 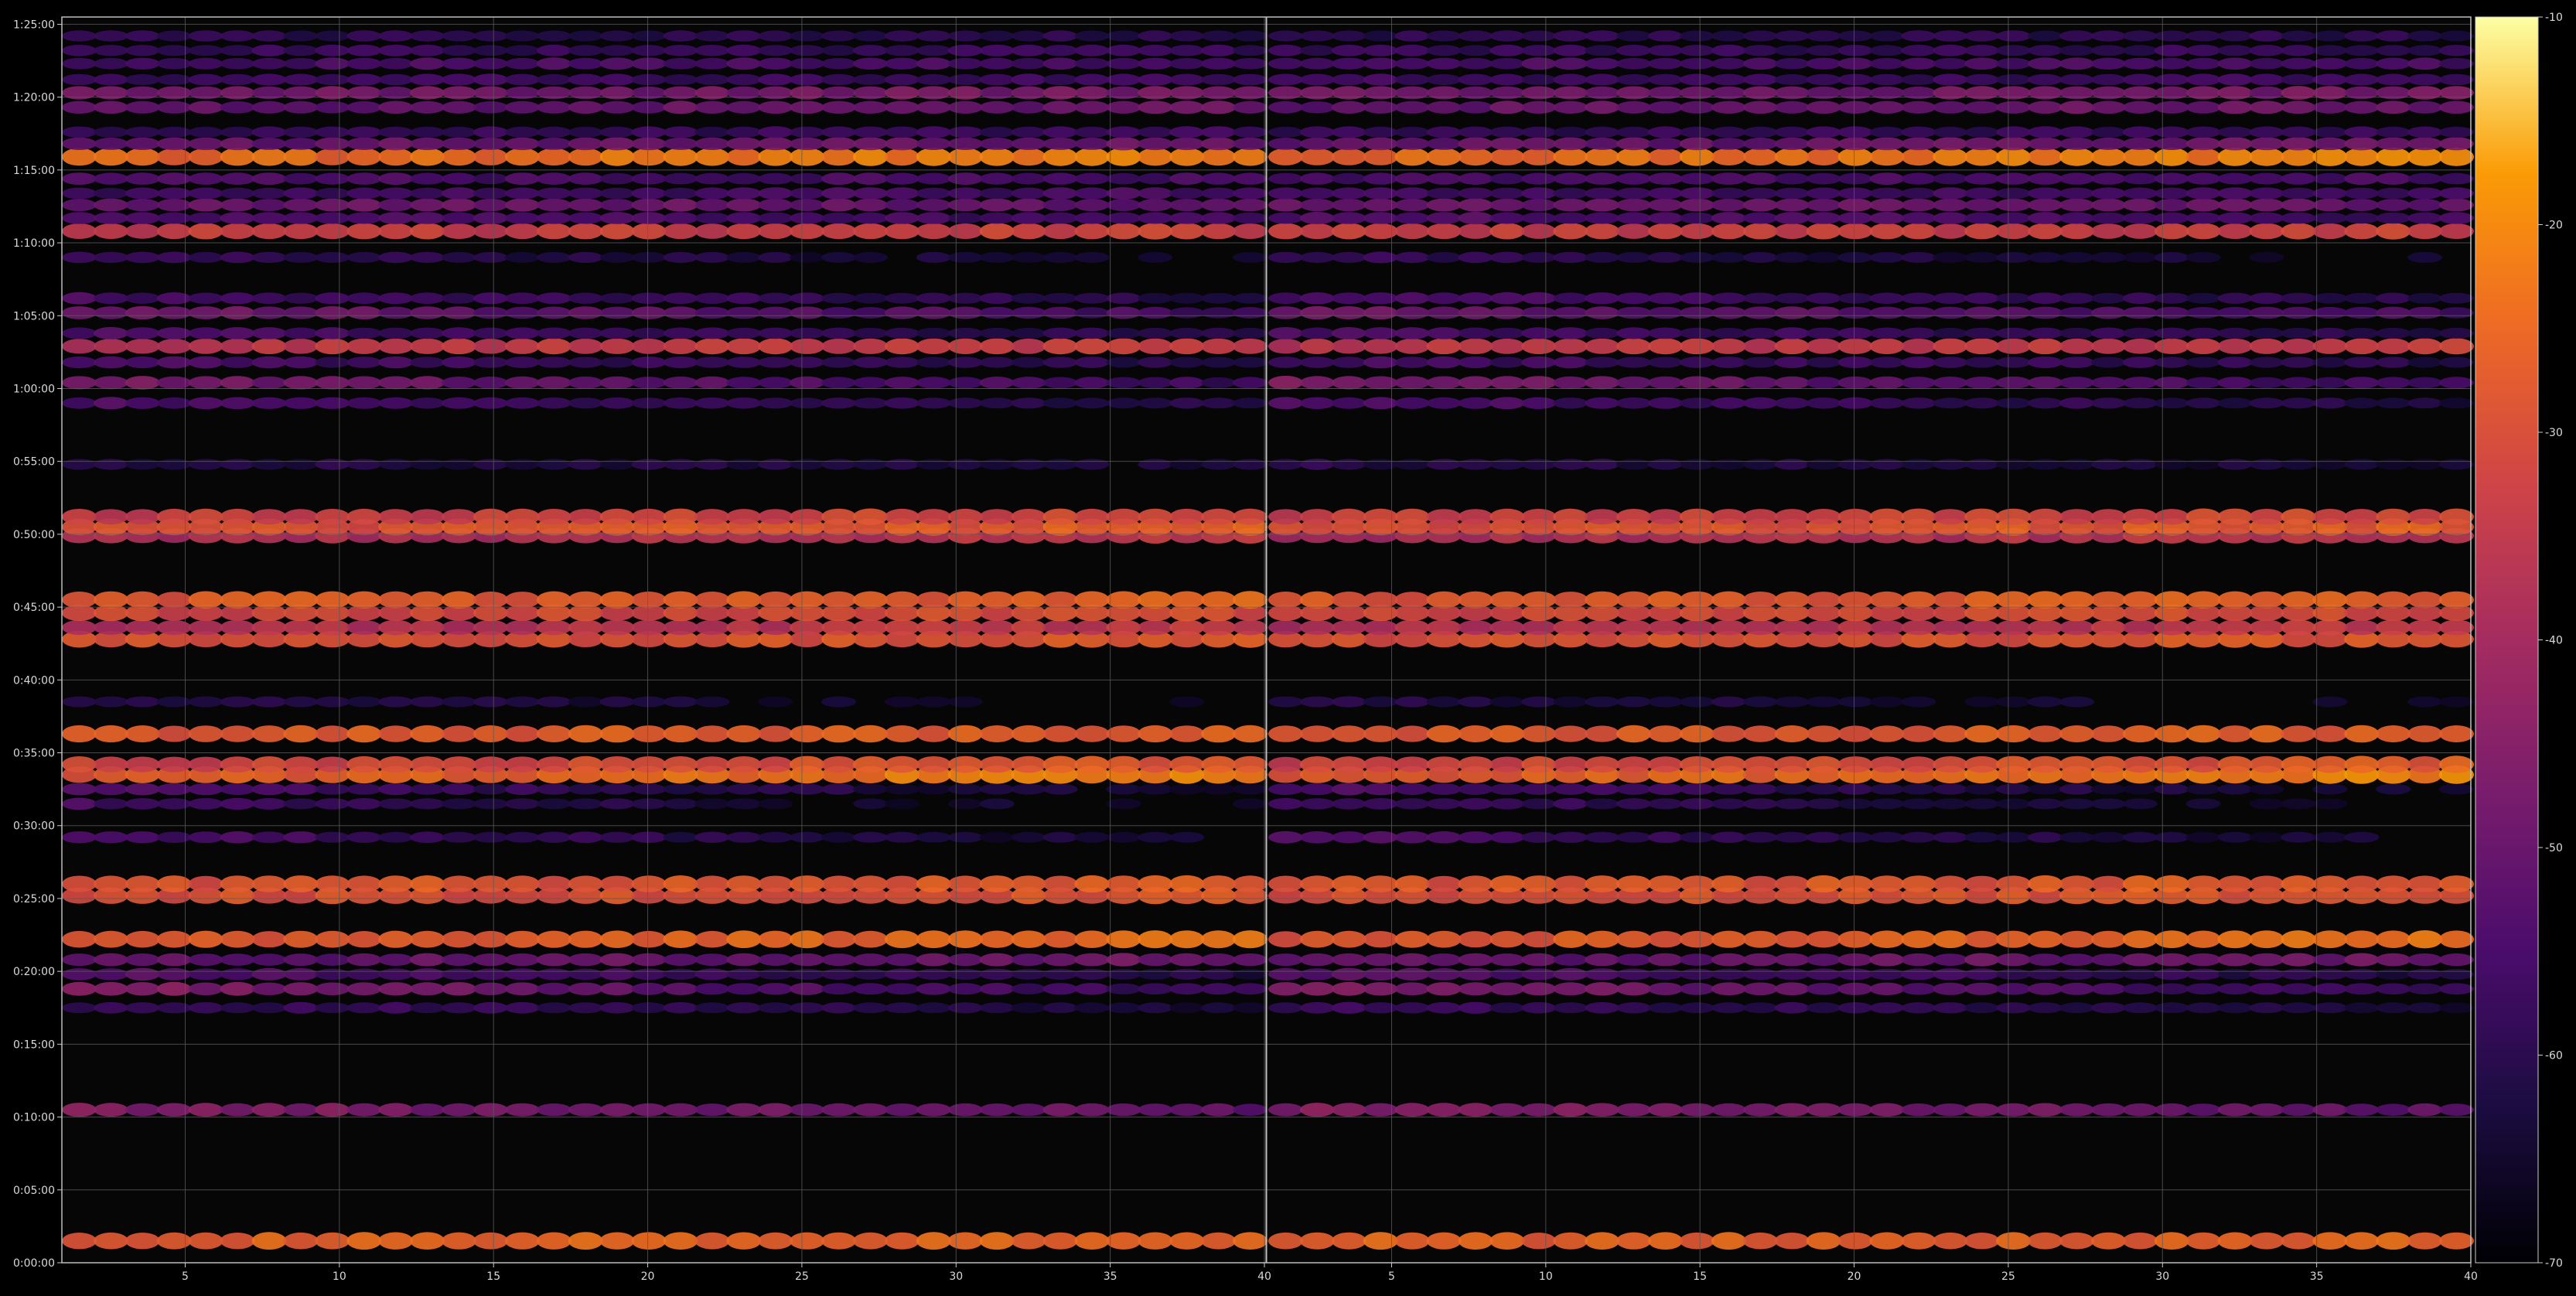 I want to click on y-tick-label: 0:20:00, so click(x=34, y=972).